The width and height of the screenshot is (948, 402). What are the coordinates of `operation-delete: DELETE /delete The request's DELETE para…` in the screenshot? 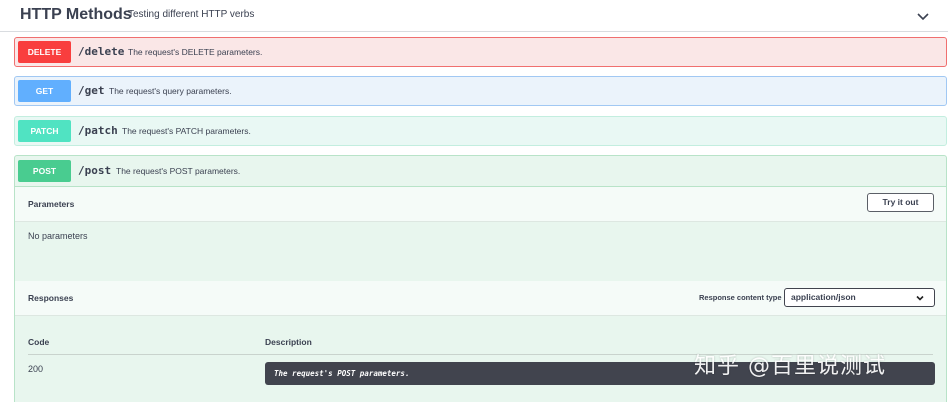 It's located at (480, 52).